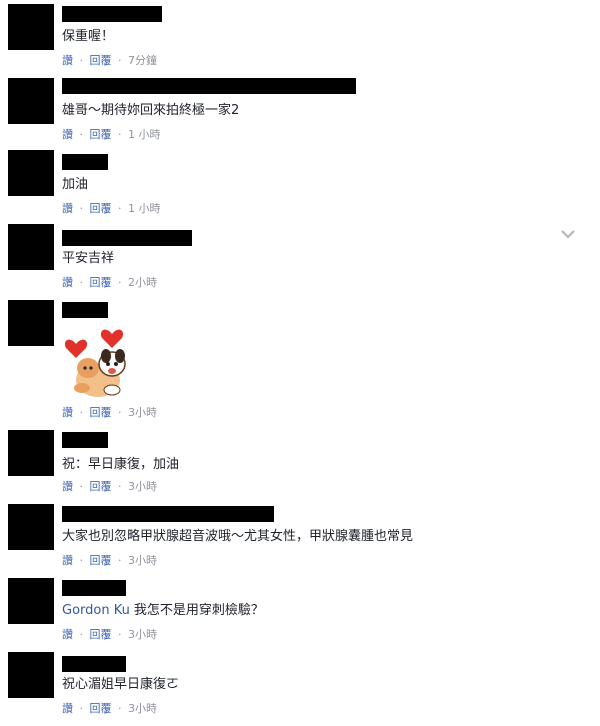  What do you see at coordinates (142, 282) in the screenshot?
I see `timestamp: 2小時` at bounding box center [142, 282].